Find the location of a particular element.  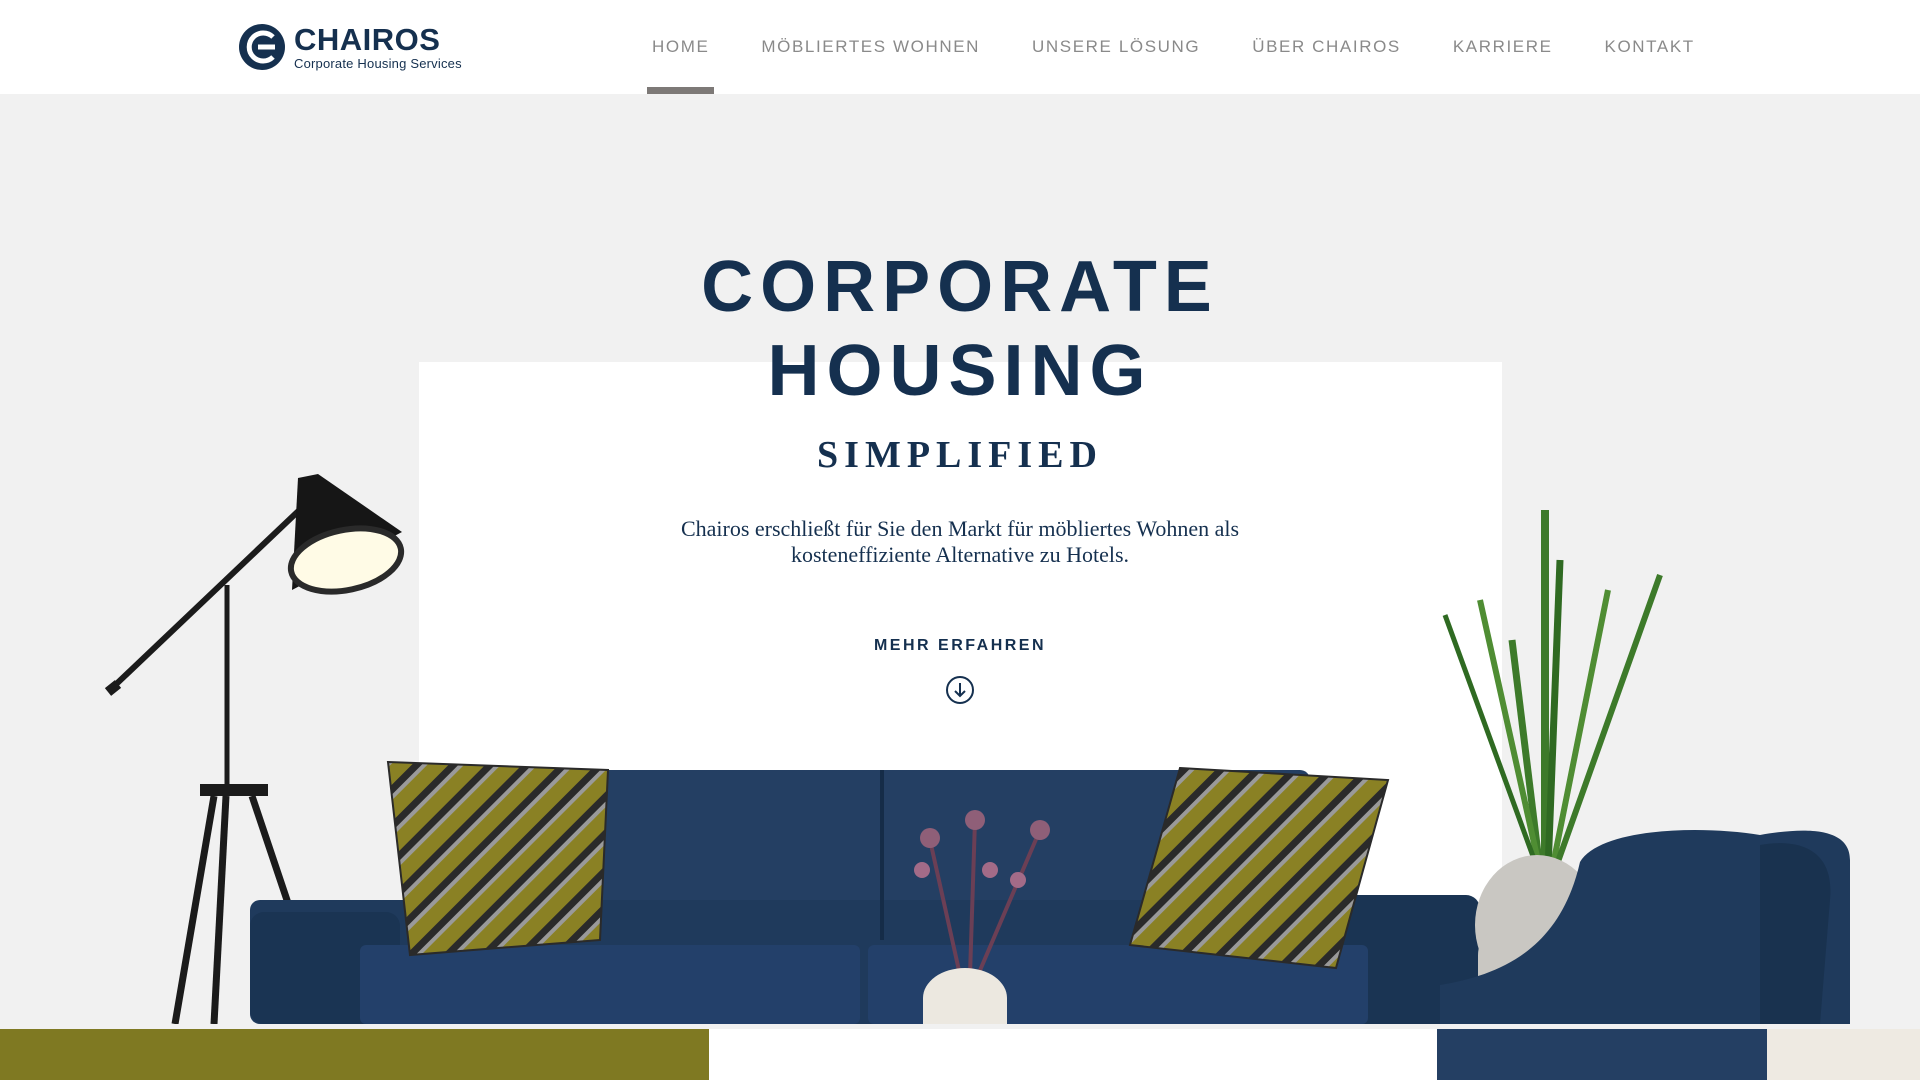

brand-logo: CHAIROS Corporate Housing Services is located at coordinates (350, 47).